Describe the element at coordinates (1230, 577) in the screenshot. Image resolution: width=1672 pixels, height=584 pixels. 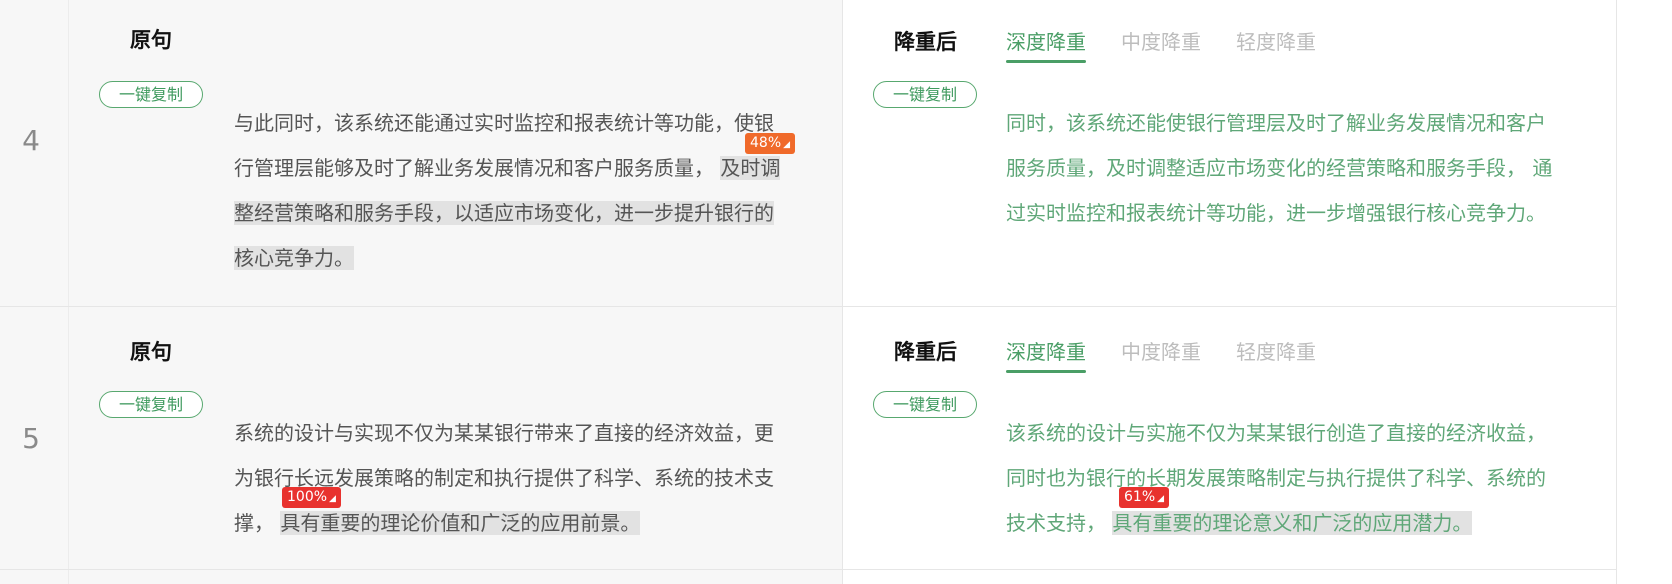
I see `rewritten-sentence-cell` at that location.